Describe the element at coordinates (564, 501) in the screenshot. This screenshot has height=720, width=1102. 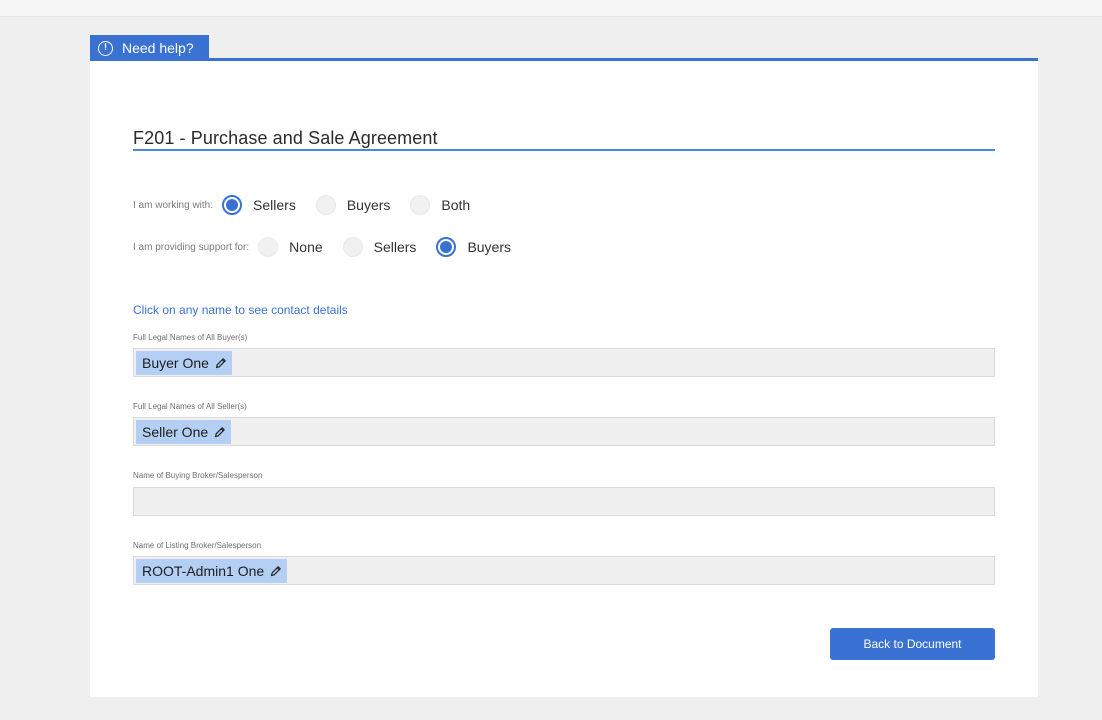
I see `buying-broker-field` at that location.